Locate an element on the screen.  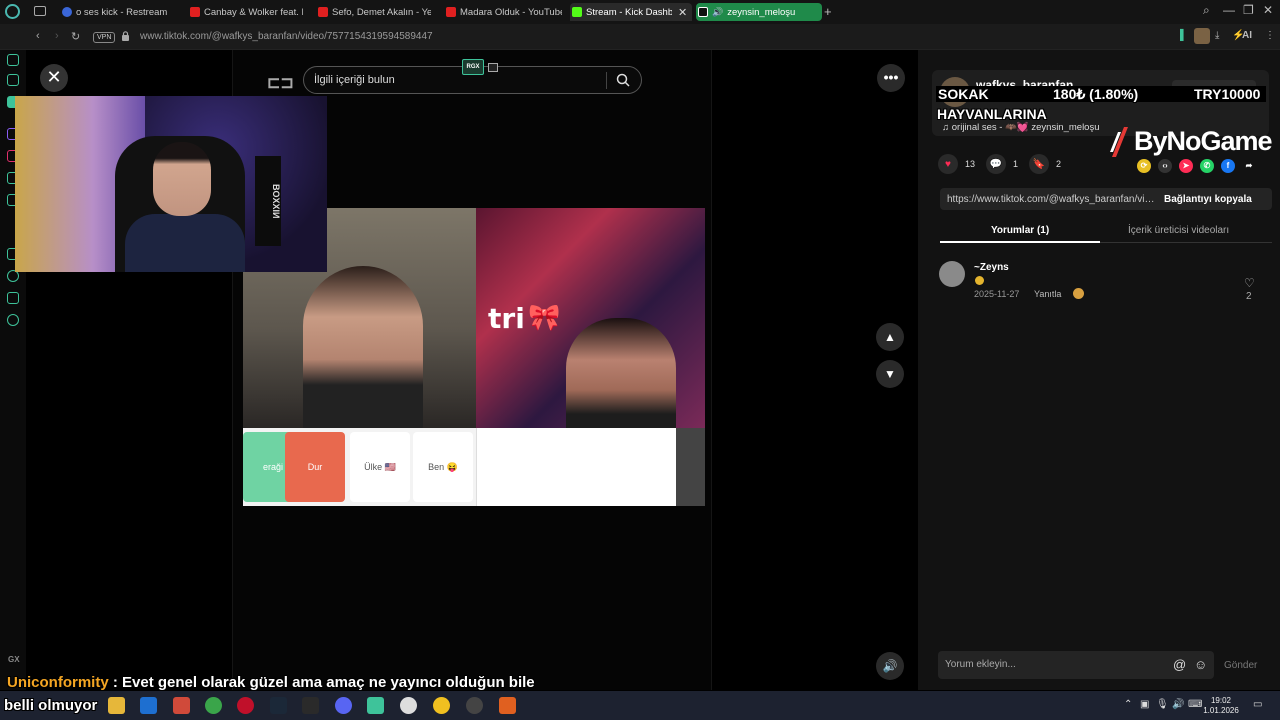
steam-icon is located at coordinates (278, 705).